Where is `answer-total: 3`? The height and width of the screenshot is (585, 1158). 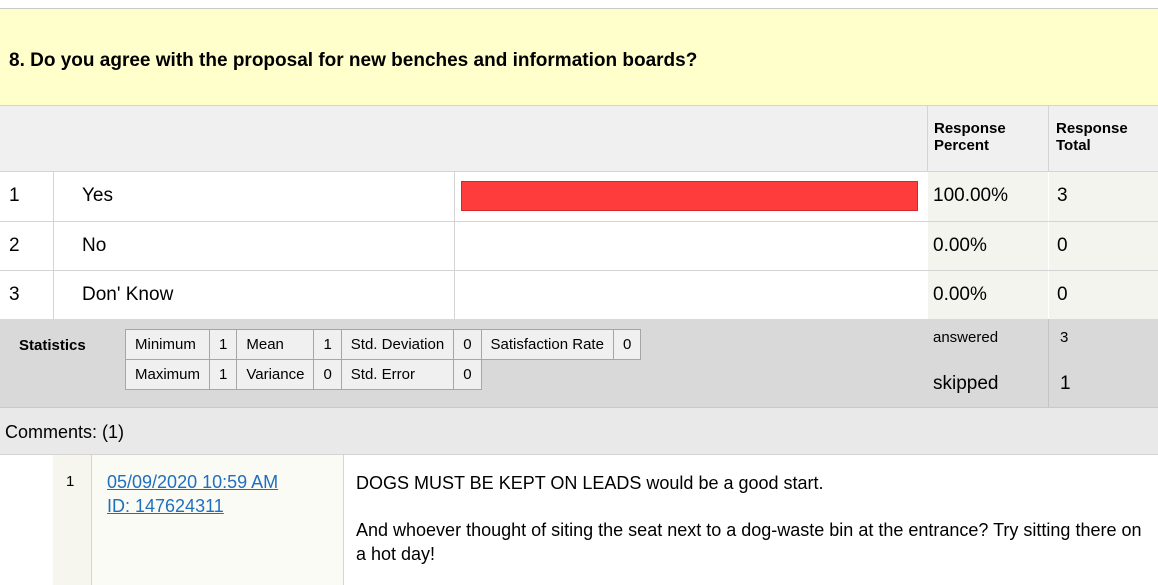
answer-total: 3 is located at coordinates (1062, 195).